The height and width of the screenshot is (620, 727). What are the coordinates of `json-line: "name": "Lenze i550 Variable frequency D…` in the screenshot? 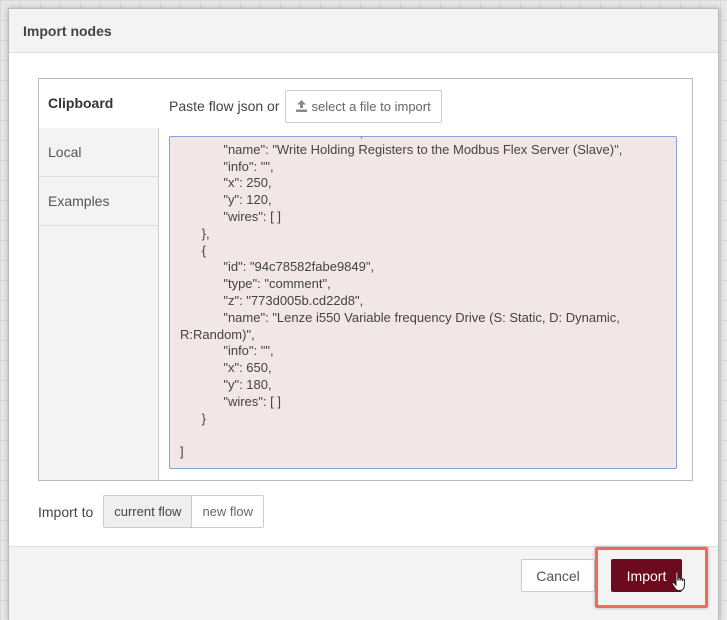 It's located at (400, 317).